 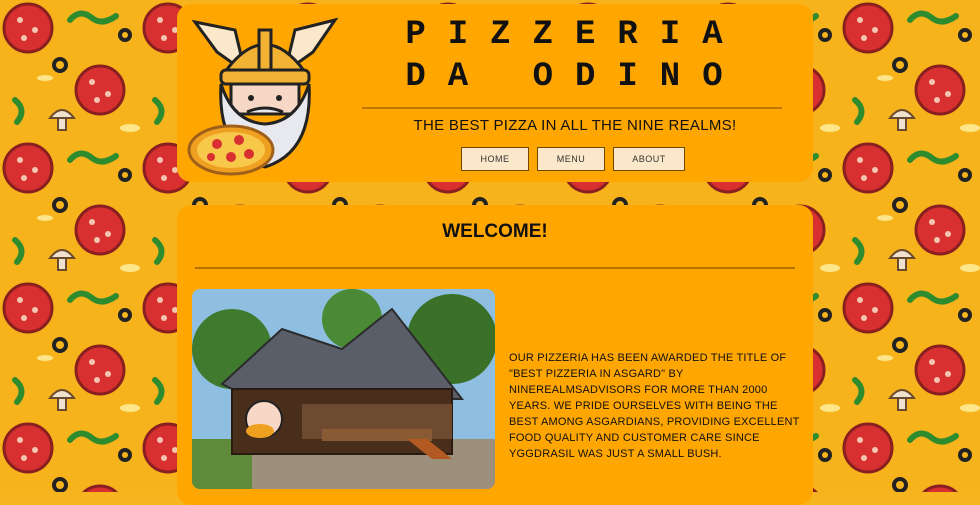 What do you see at coordinates (495, 268) in the screenshot?
I see `welcome-divider` at bounding box center [495, 268].